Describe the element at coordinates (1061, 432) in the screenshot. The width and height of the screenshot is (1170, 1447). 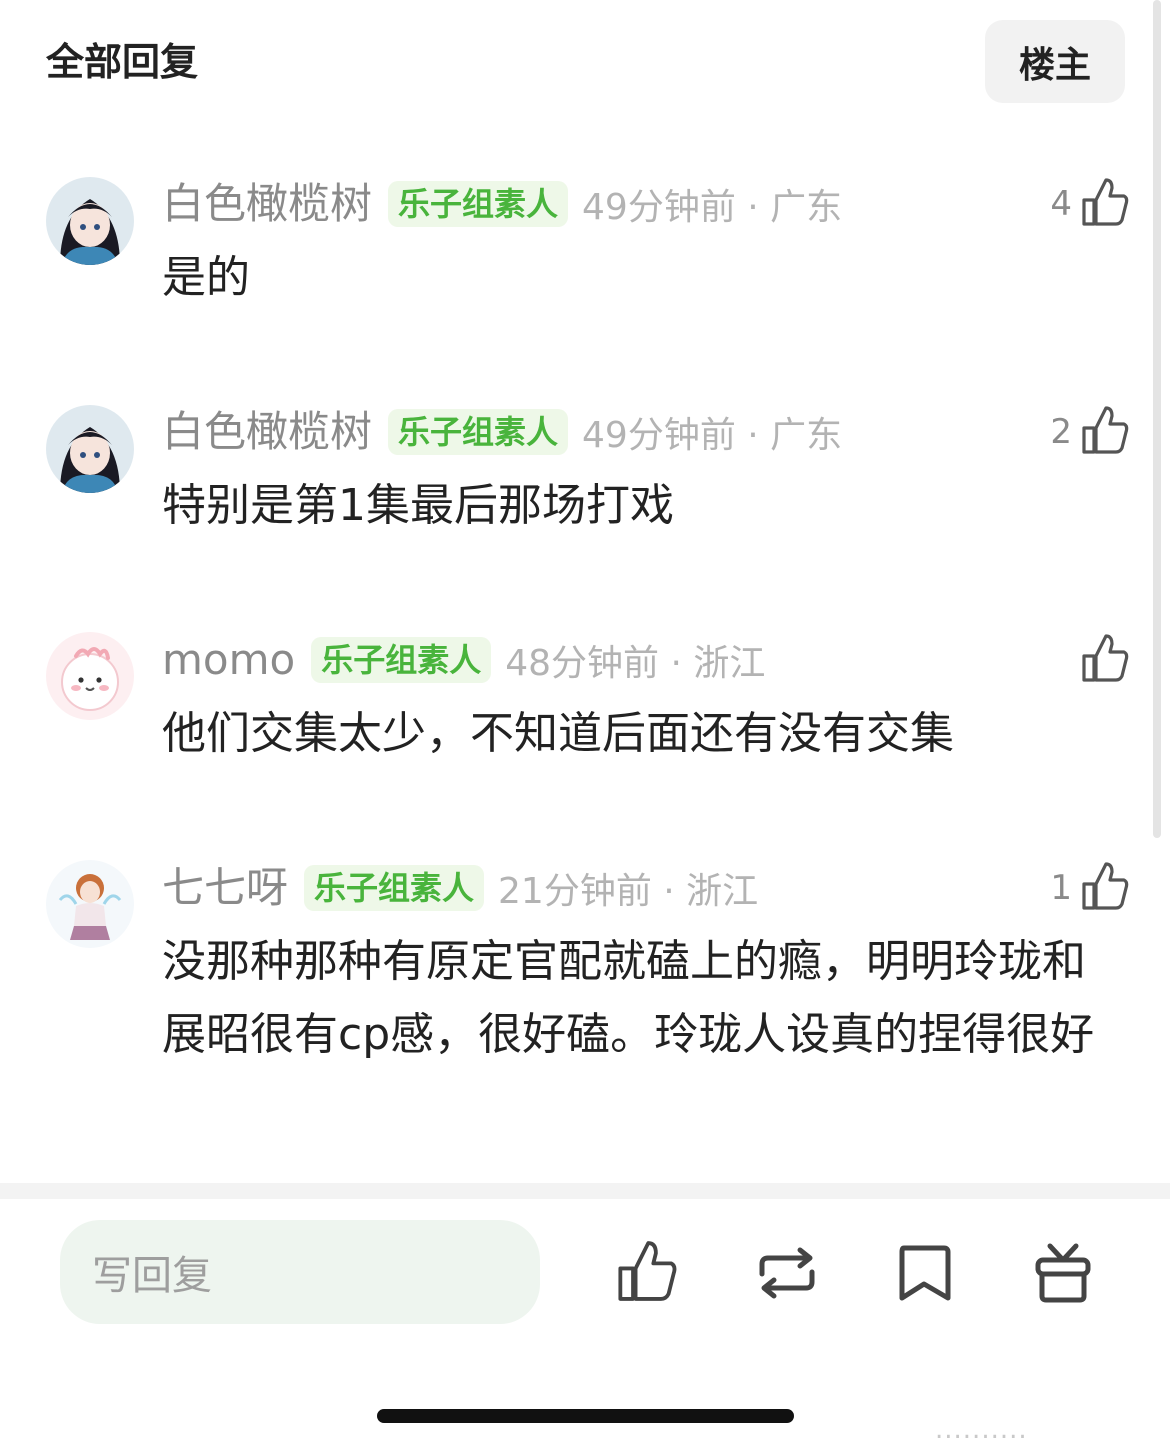
I see `like-count: 2` at that location.